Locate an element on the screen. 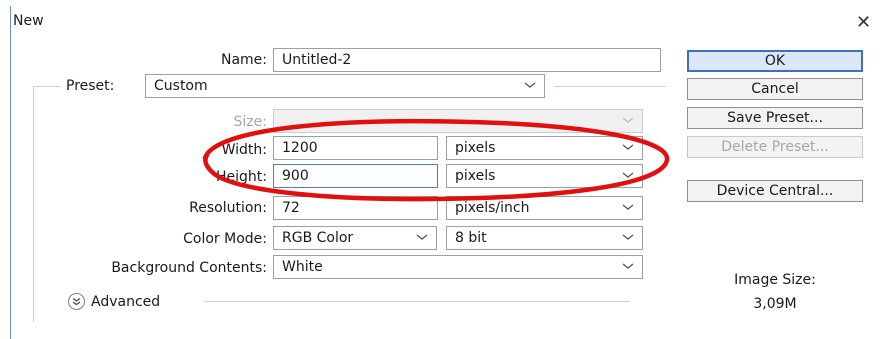  bit-depth-select: 8 bit is located at coordinates (544, 238).